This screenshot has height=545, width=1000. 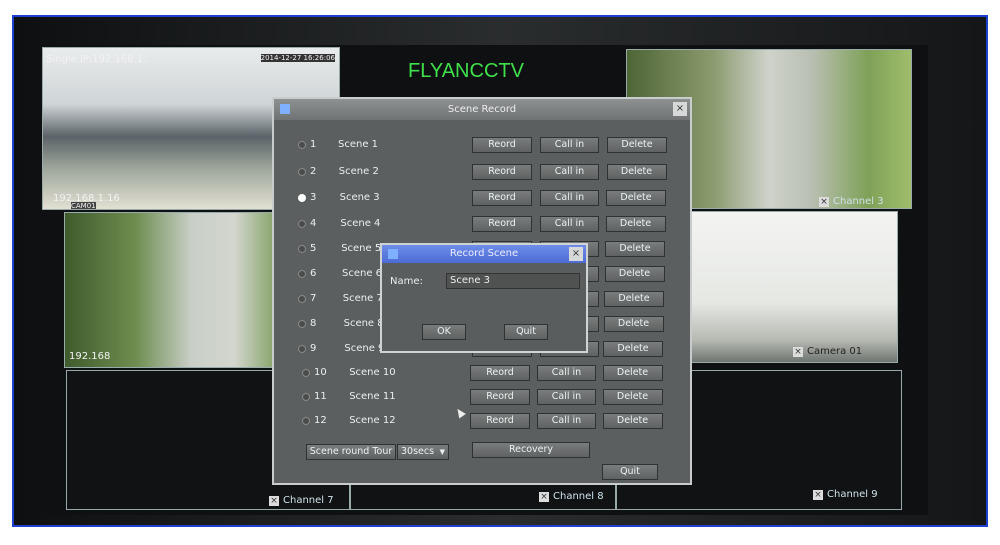 What do you see at coordinates (851, 201) in the screenshot?
I see `channel-3-label: × Channel 3` at bounding box center [851, 201].